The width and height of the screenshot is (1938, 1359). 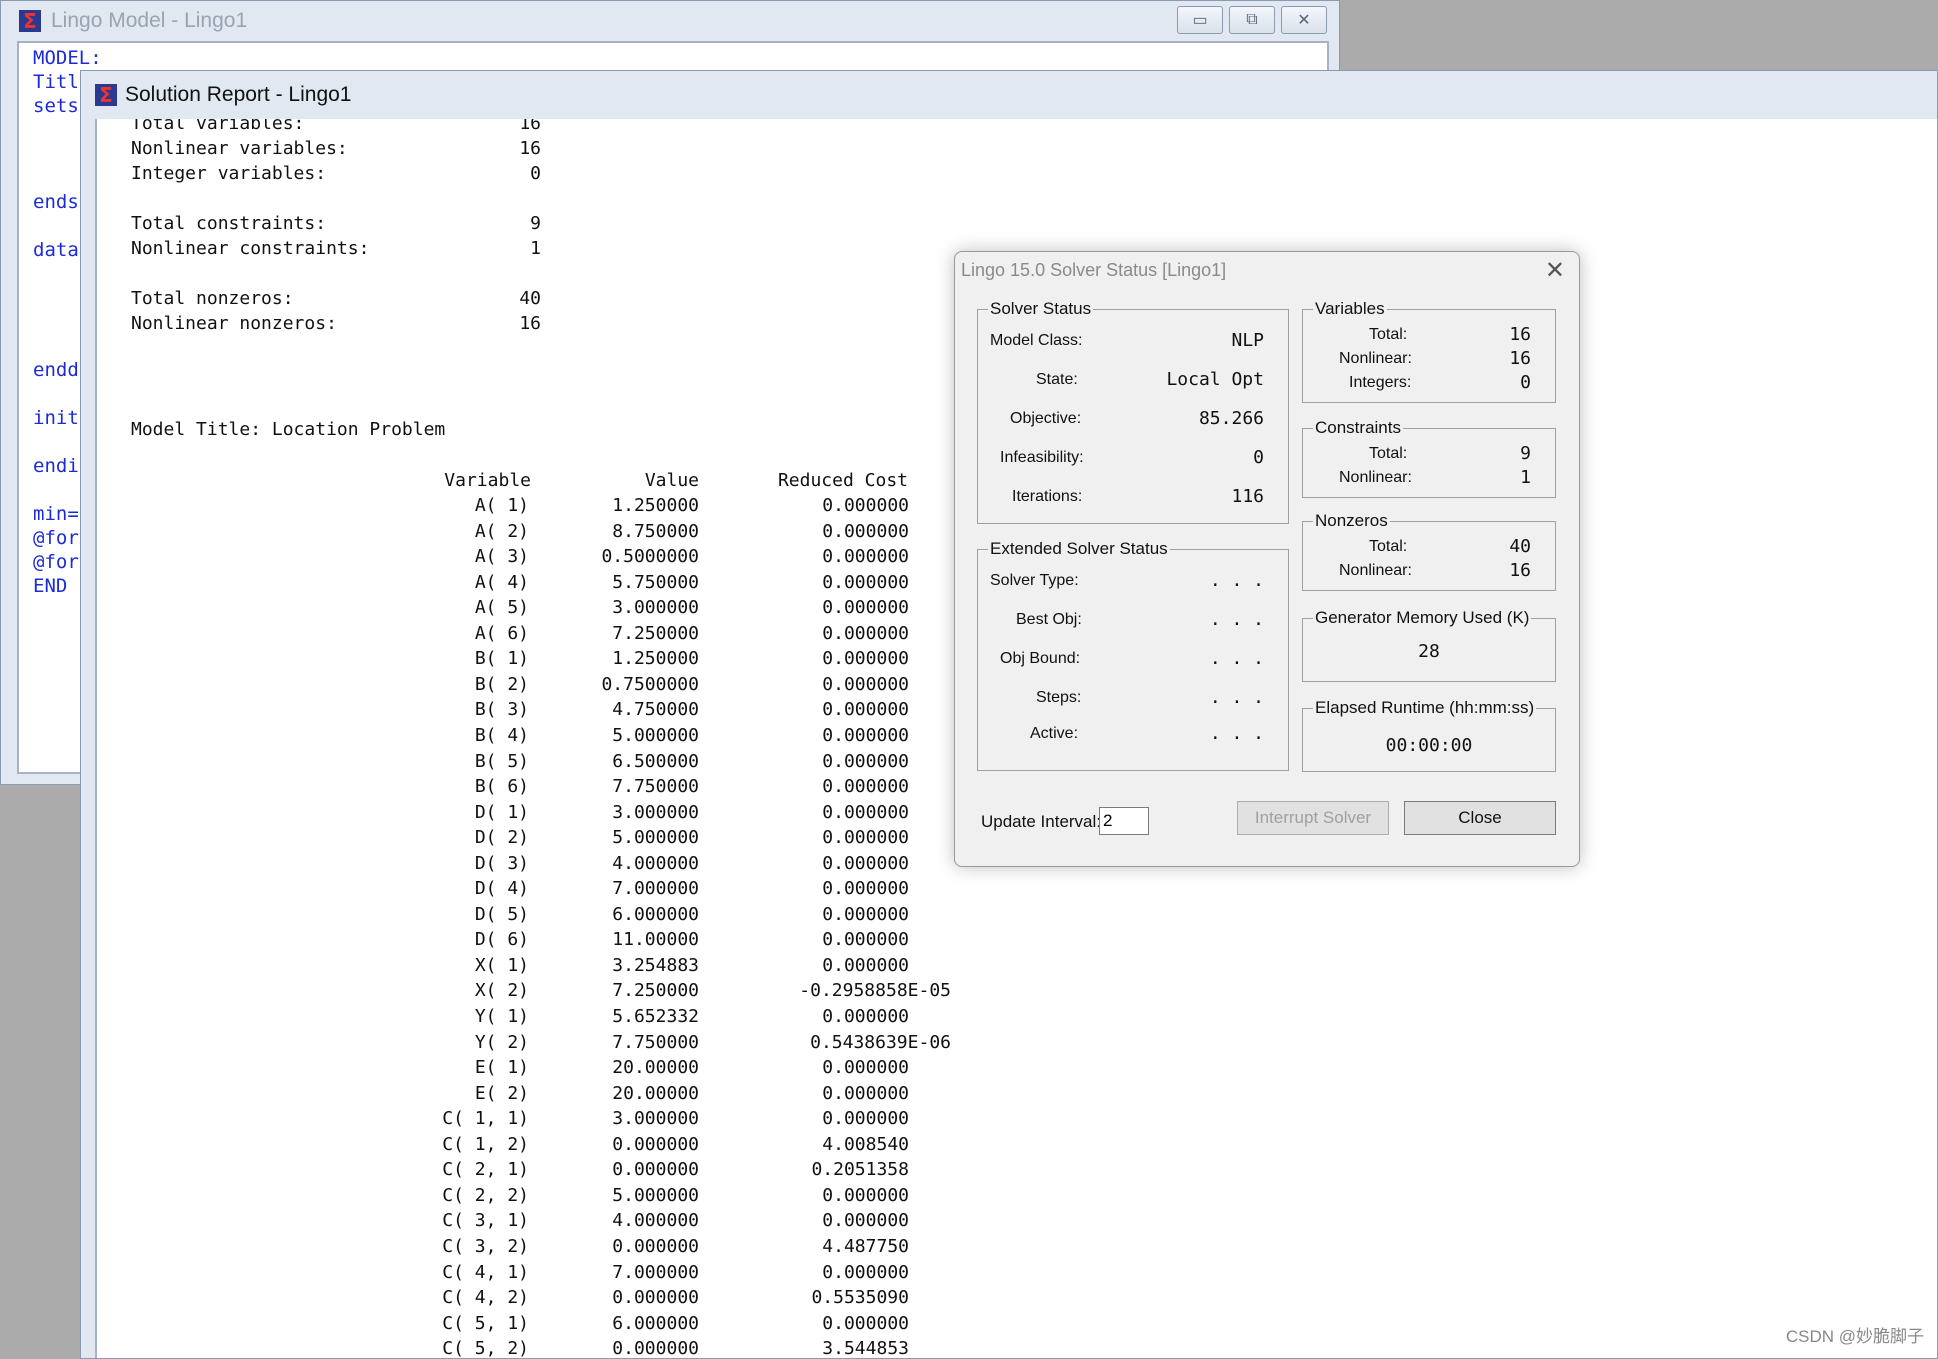 What do you see at coordinates (501, 505) in the screenshot?
I see `table-row-variable: A( 1)` at bounding box center [501, 505].